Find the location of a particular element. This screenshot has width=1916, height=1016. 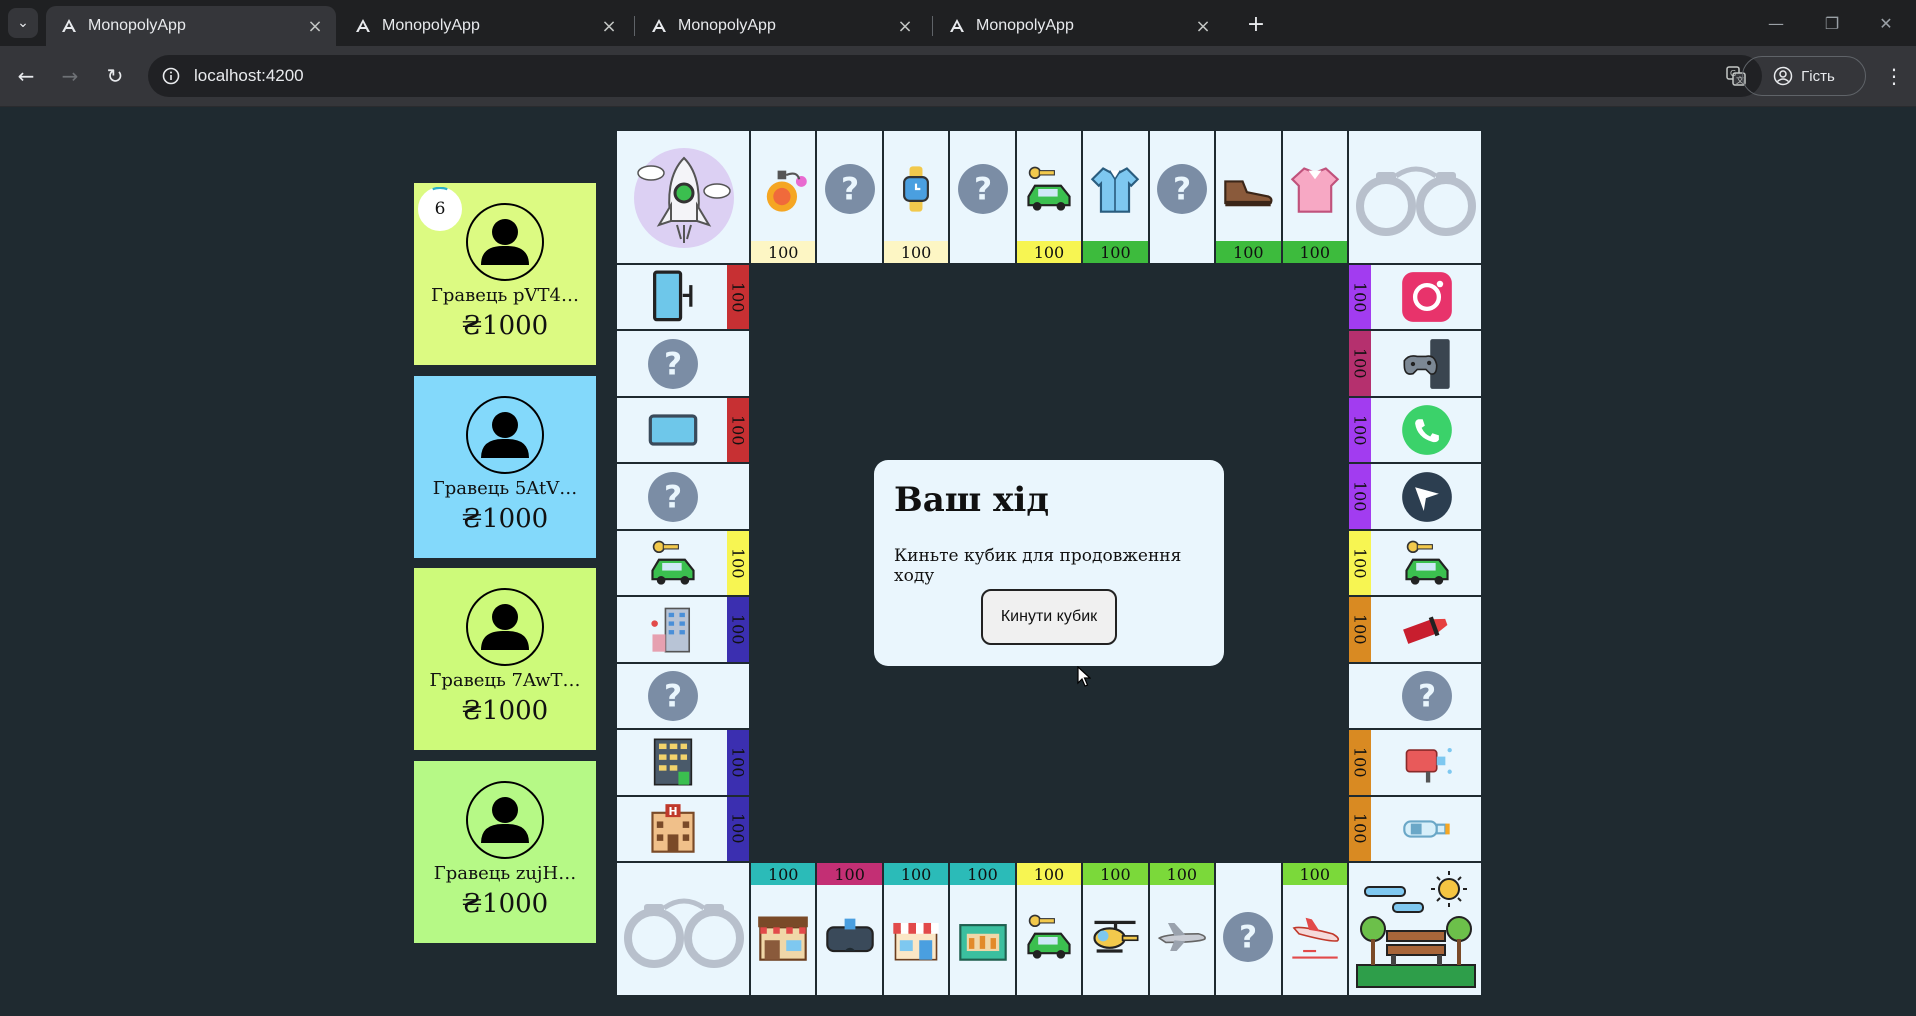

board-cell-left-1: 100 is located at coordinates (683, 297).